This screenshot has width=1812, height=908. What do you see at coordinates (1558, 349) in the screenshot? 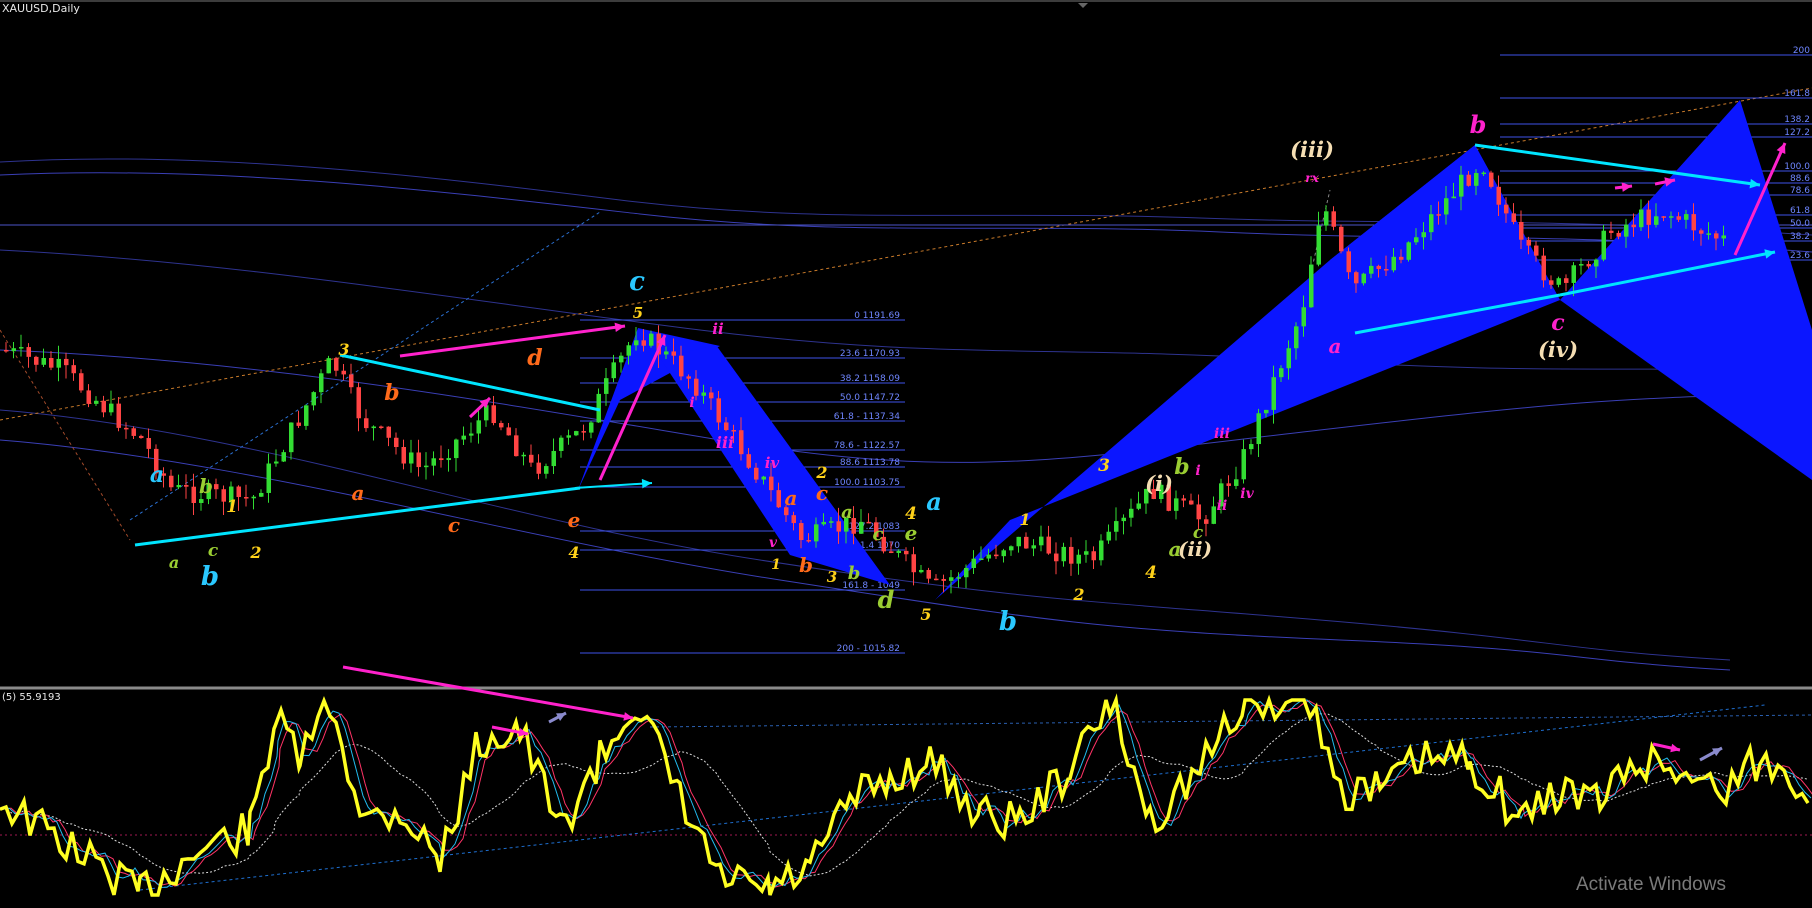
I see `wave-label: (iv)` at bounding box center [1558, 349].